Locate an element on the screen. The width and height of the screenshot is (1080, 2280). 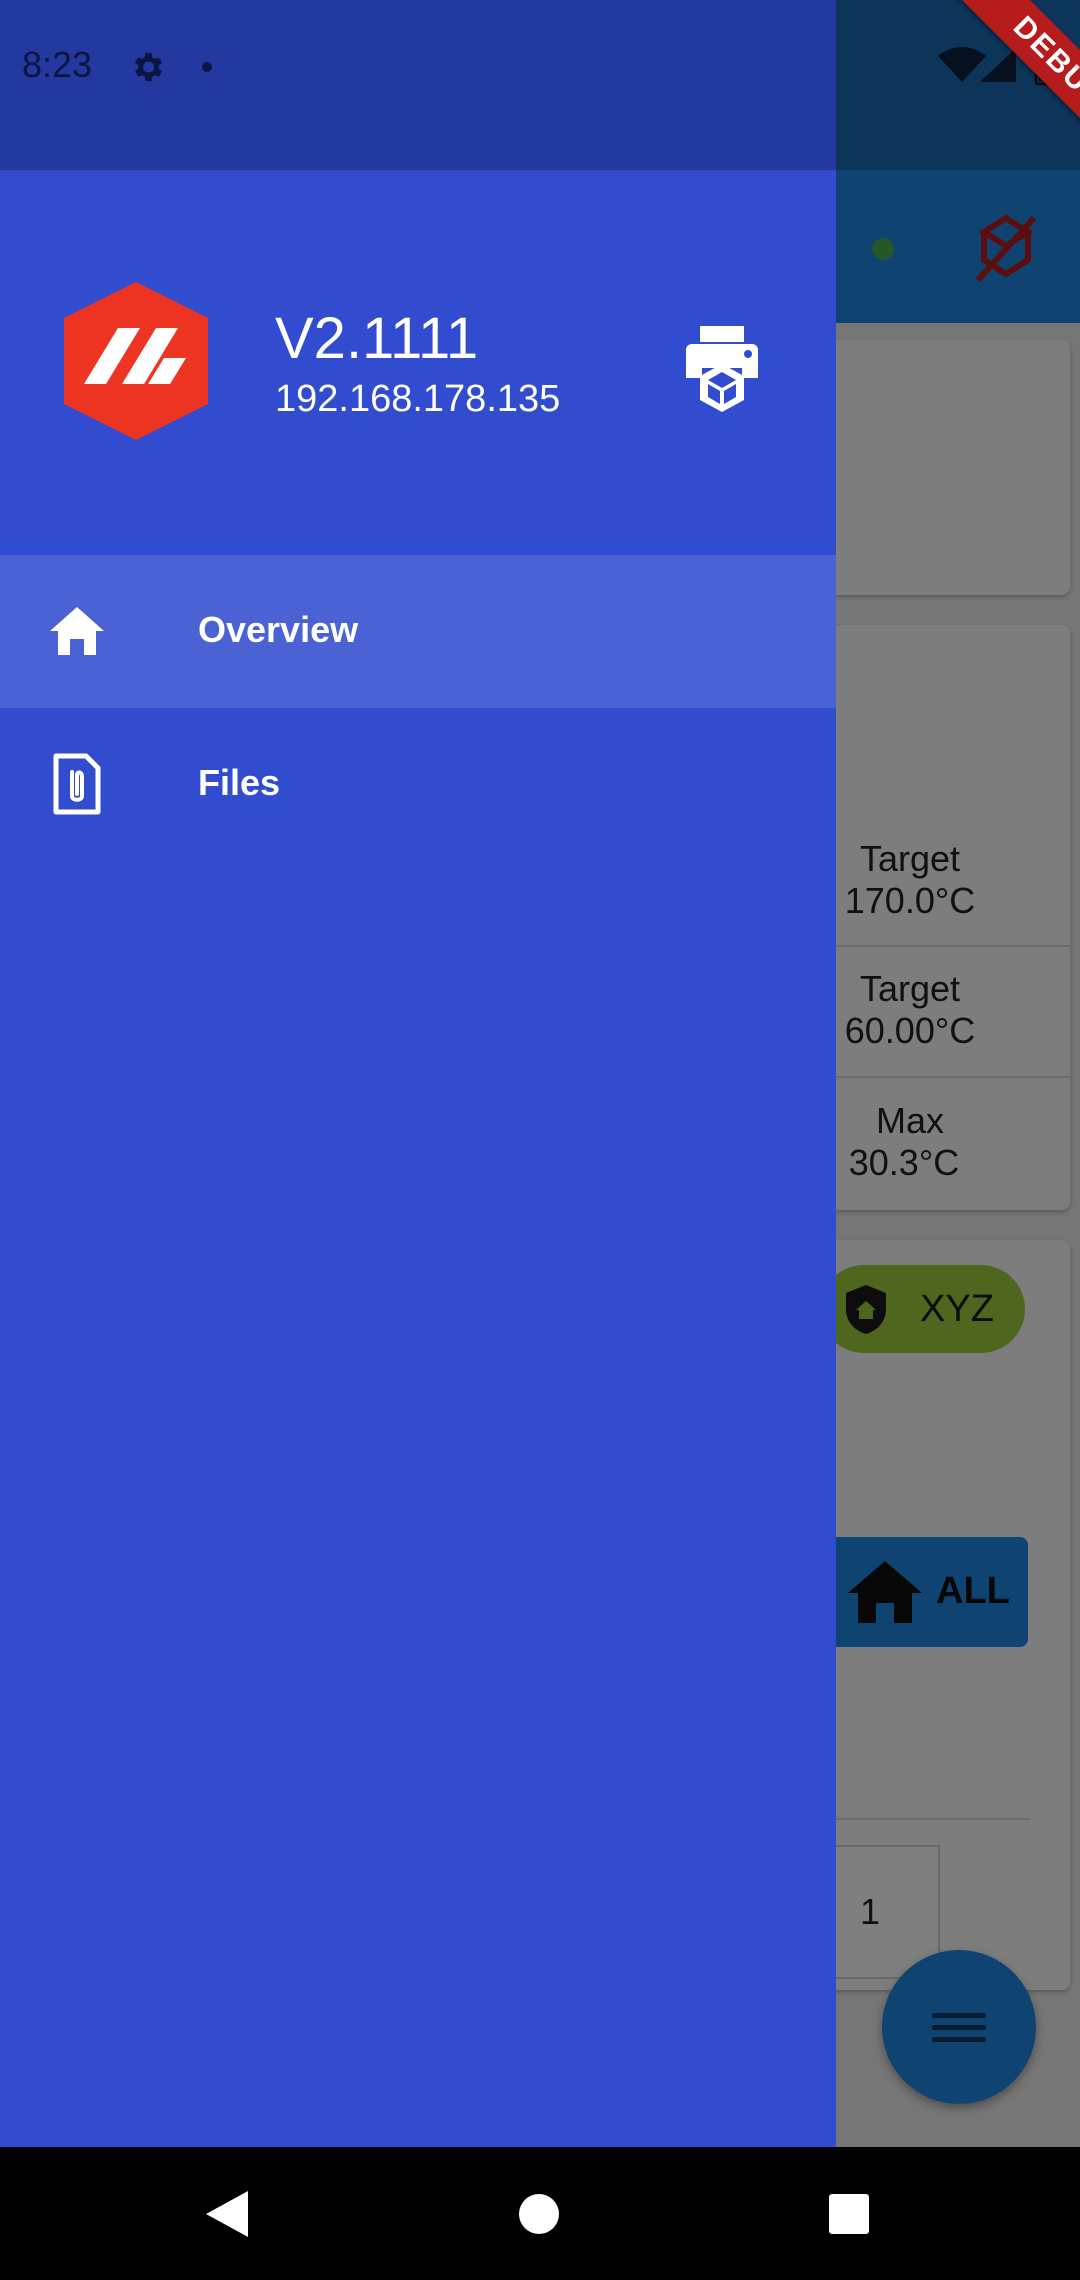
file-attachment-icon is located at coordinates (77, 784).